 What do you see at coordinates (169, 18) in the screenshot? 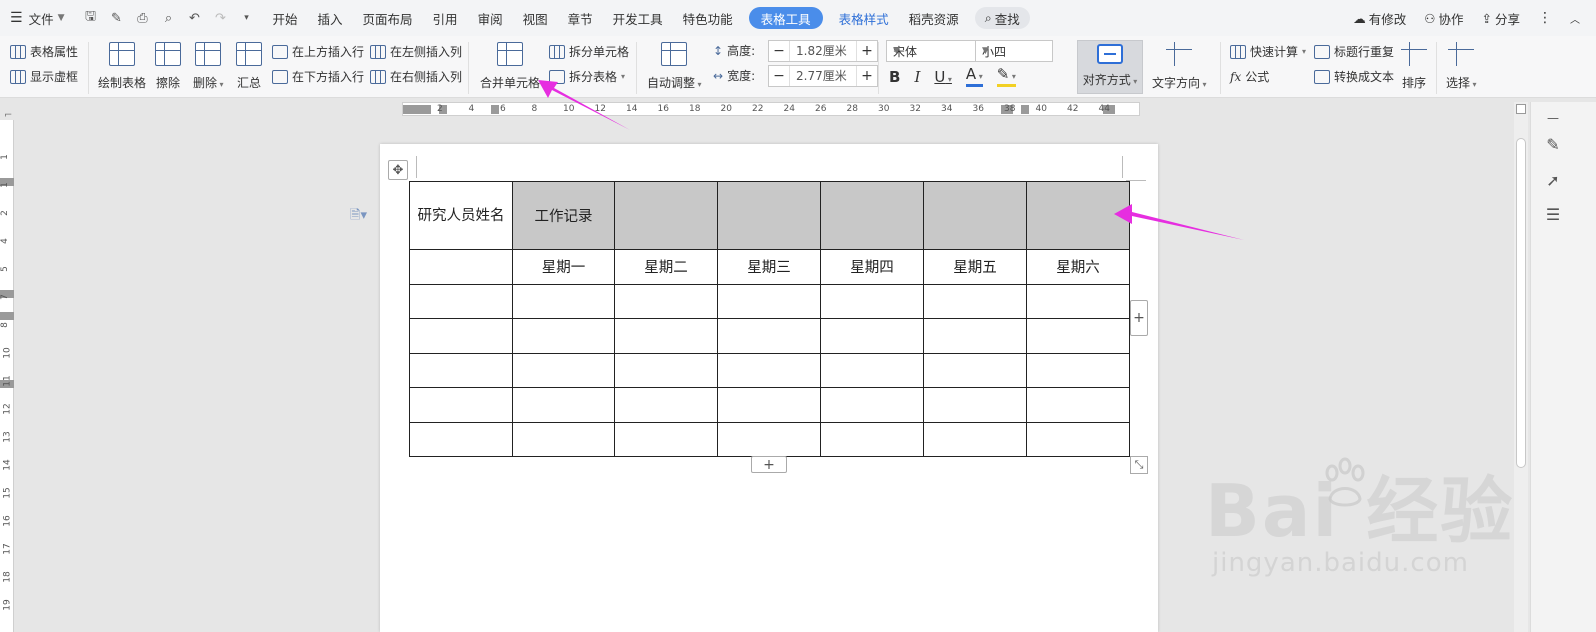
I see `print-preview-icon: ⌕` at bounding box center [169, 18].